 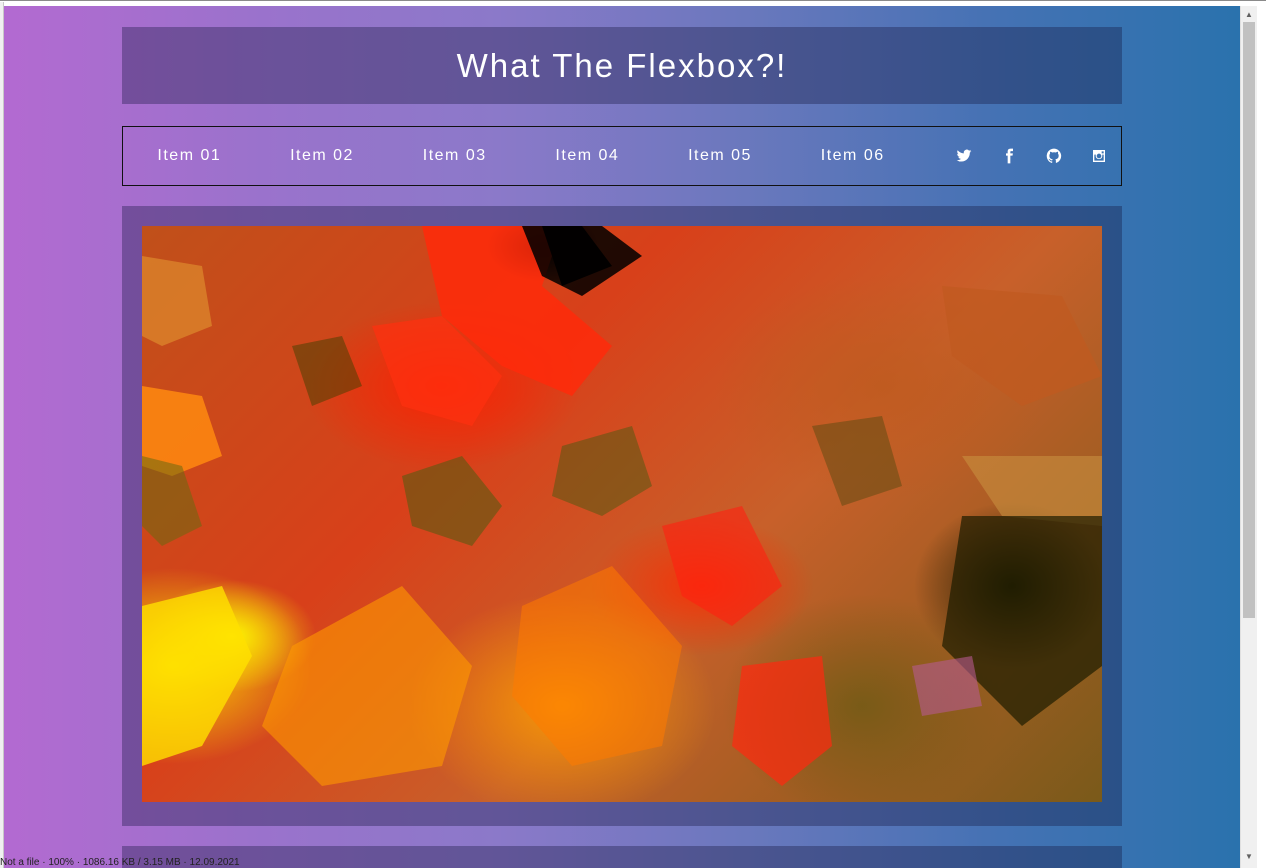 What do you see at coordinates (454, 156) in the screenshot?
I see `nav-item-03: Item 03` at bounding box center [454, 156].